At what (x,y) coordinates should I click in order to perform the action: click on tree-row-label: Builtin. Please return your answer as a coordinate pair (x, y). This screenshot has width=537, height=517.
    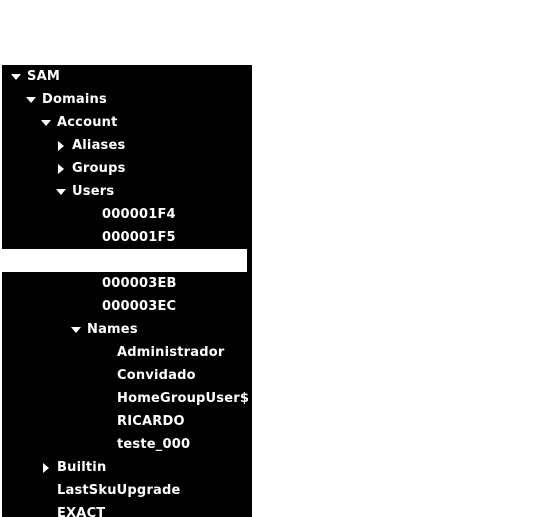
    Looking at the image, I should click on (82, 467).